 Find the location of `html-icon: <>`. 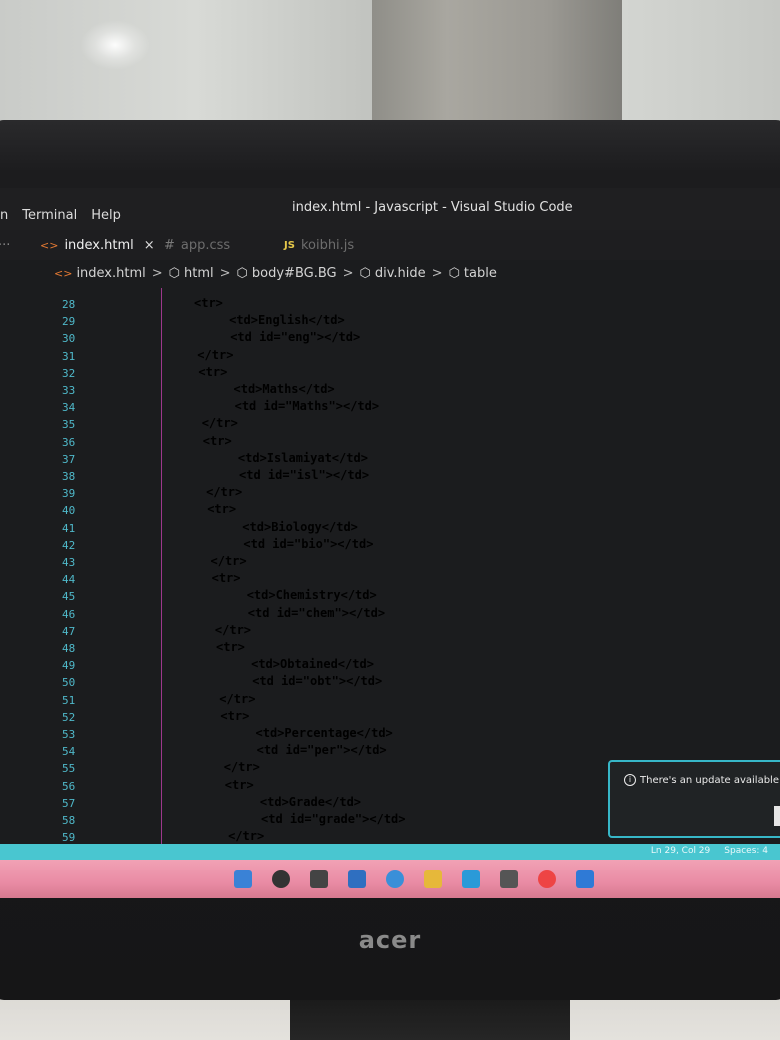

html-icon: <> is located at coordinates (49, 245).